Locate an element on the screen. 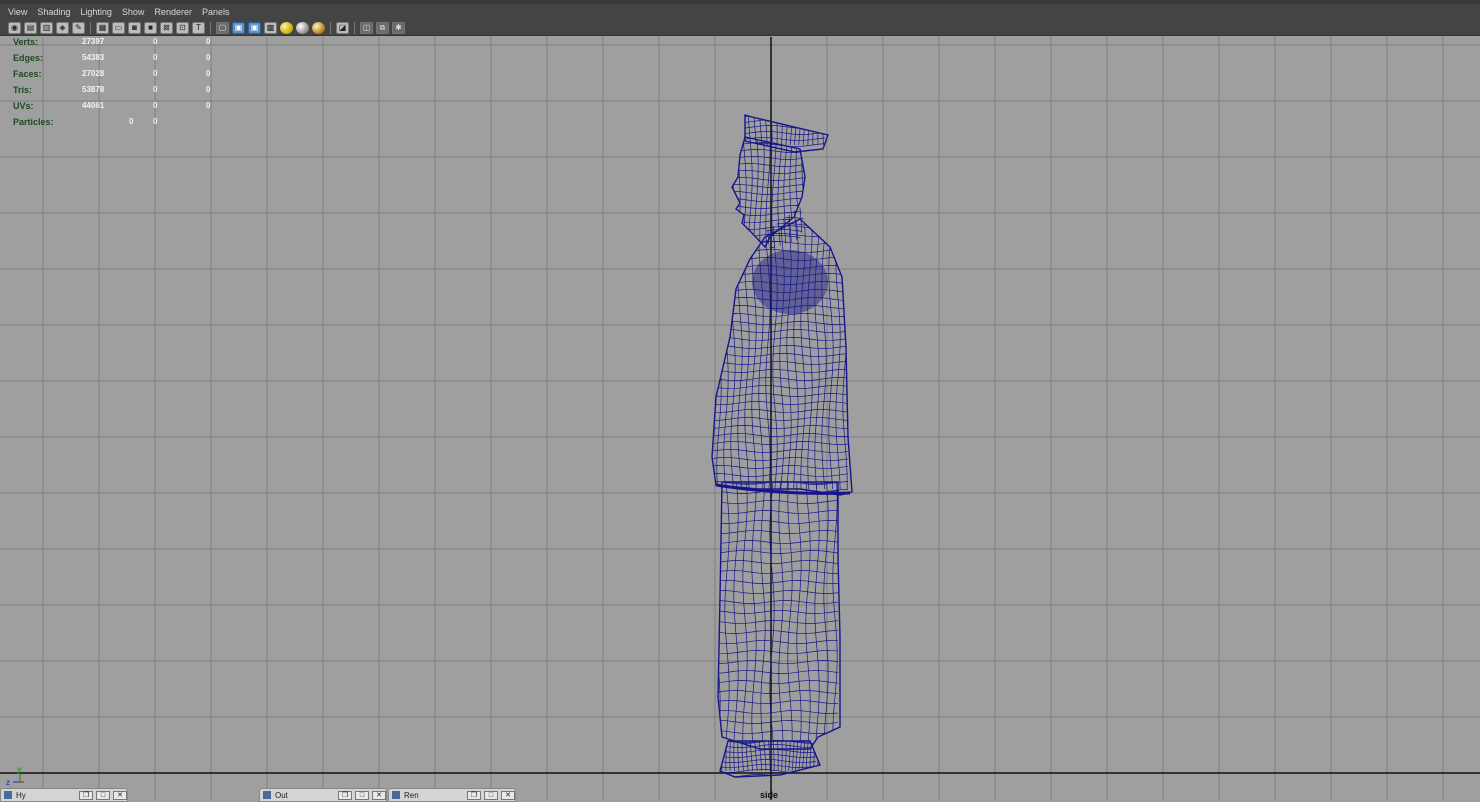 This screenshot has height=802, width=1480. hud-row-verts: Verts: is located at coordinates (25, 43).